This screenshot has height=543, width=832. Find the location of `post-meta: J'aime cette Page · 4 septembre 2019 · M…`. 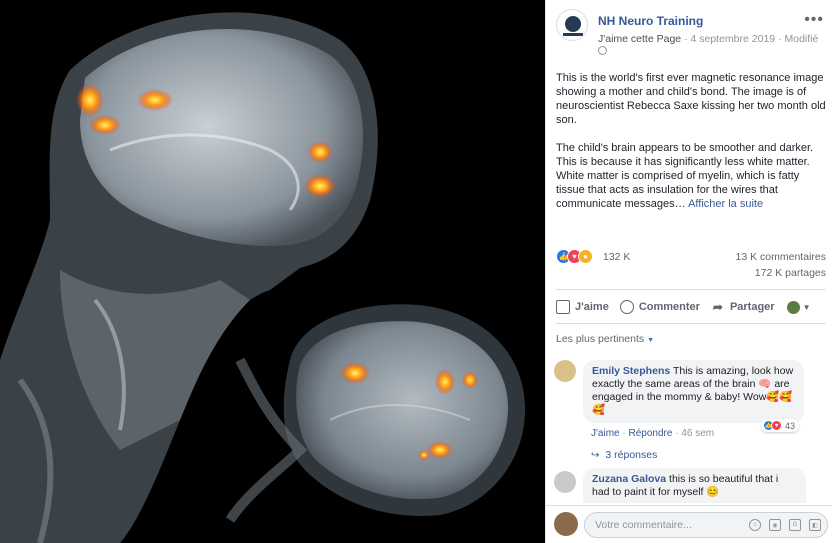

post-meta: J'aime cette Page · 4 septembre 2019 · M… is located at coordinates (708, 39).